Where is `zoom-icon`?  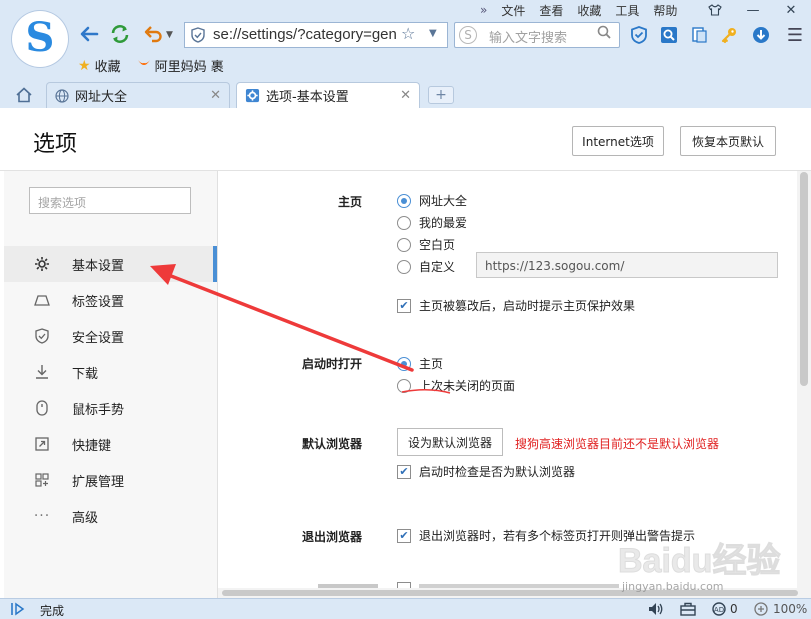 zoom-icon is located at coordinates (761, 610).